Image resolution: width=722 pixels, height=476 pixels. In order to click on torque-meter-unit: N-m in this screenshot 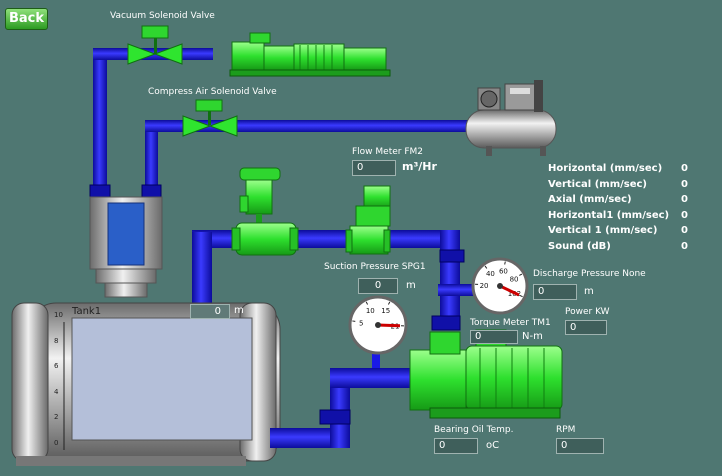, I will do `click(532, 336)`.